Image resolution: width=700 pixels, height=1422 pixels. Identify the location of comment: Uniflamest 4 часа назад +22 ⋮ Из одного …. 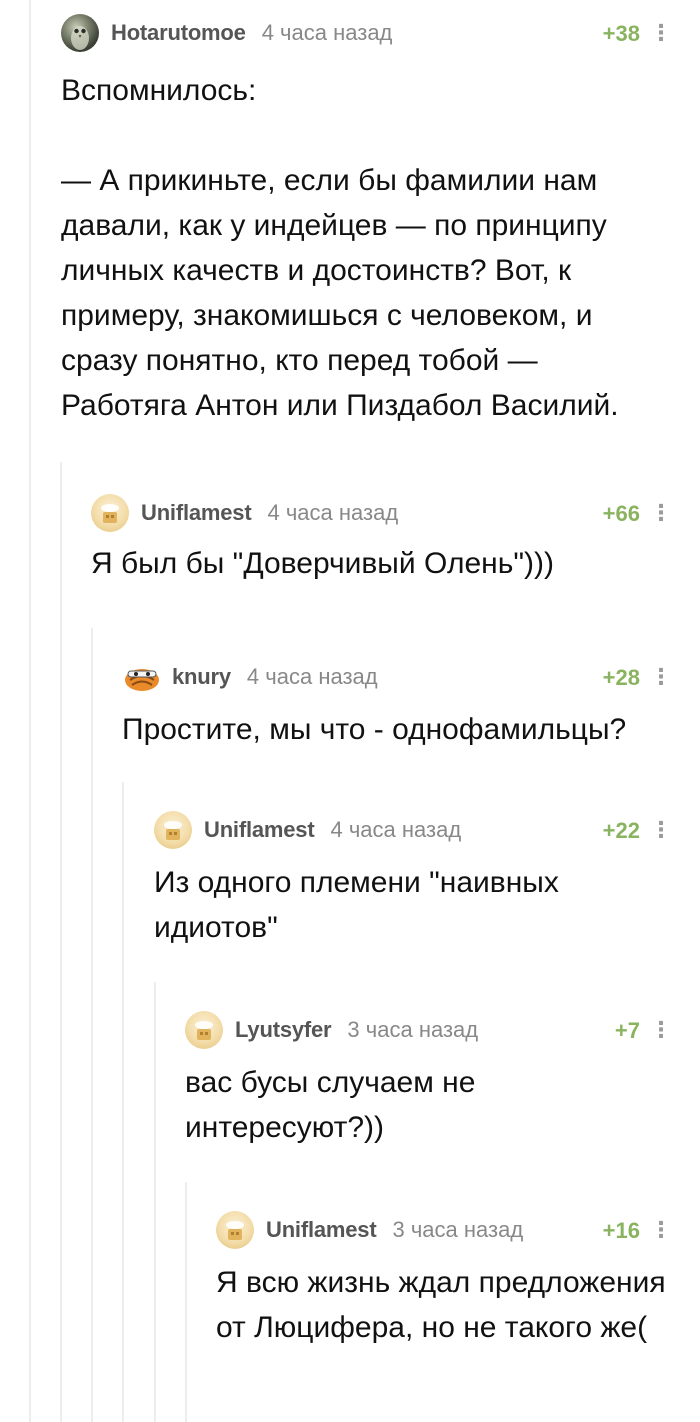
(413, 885).